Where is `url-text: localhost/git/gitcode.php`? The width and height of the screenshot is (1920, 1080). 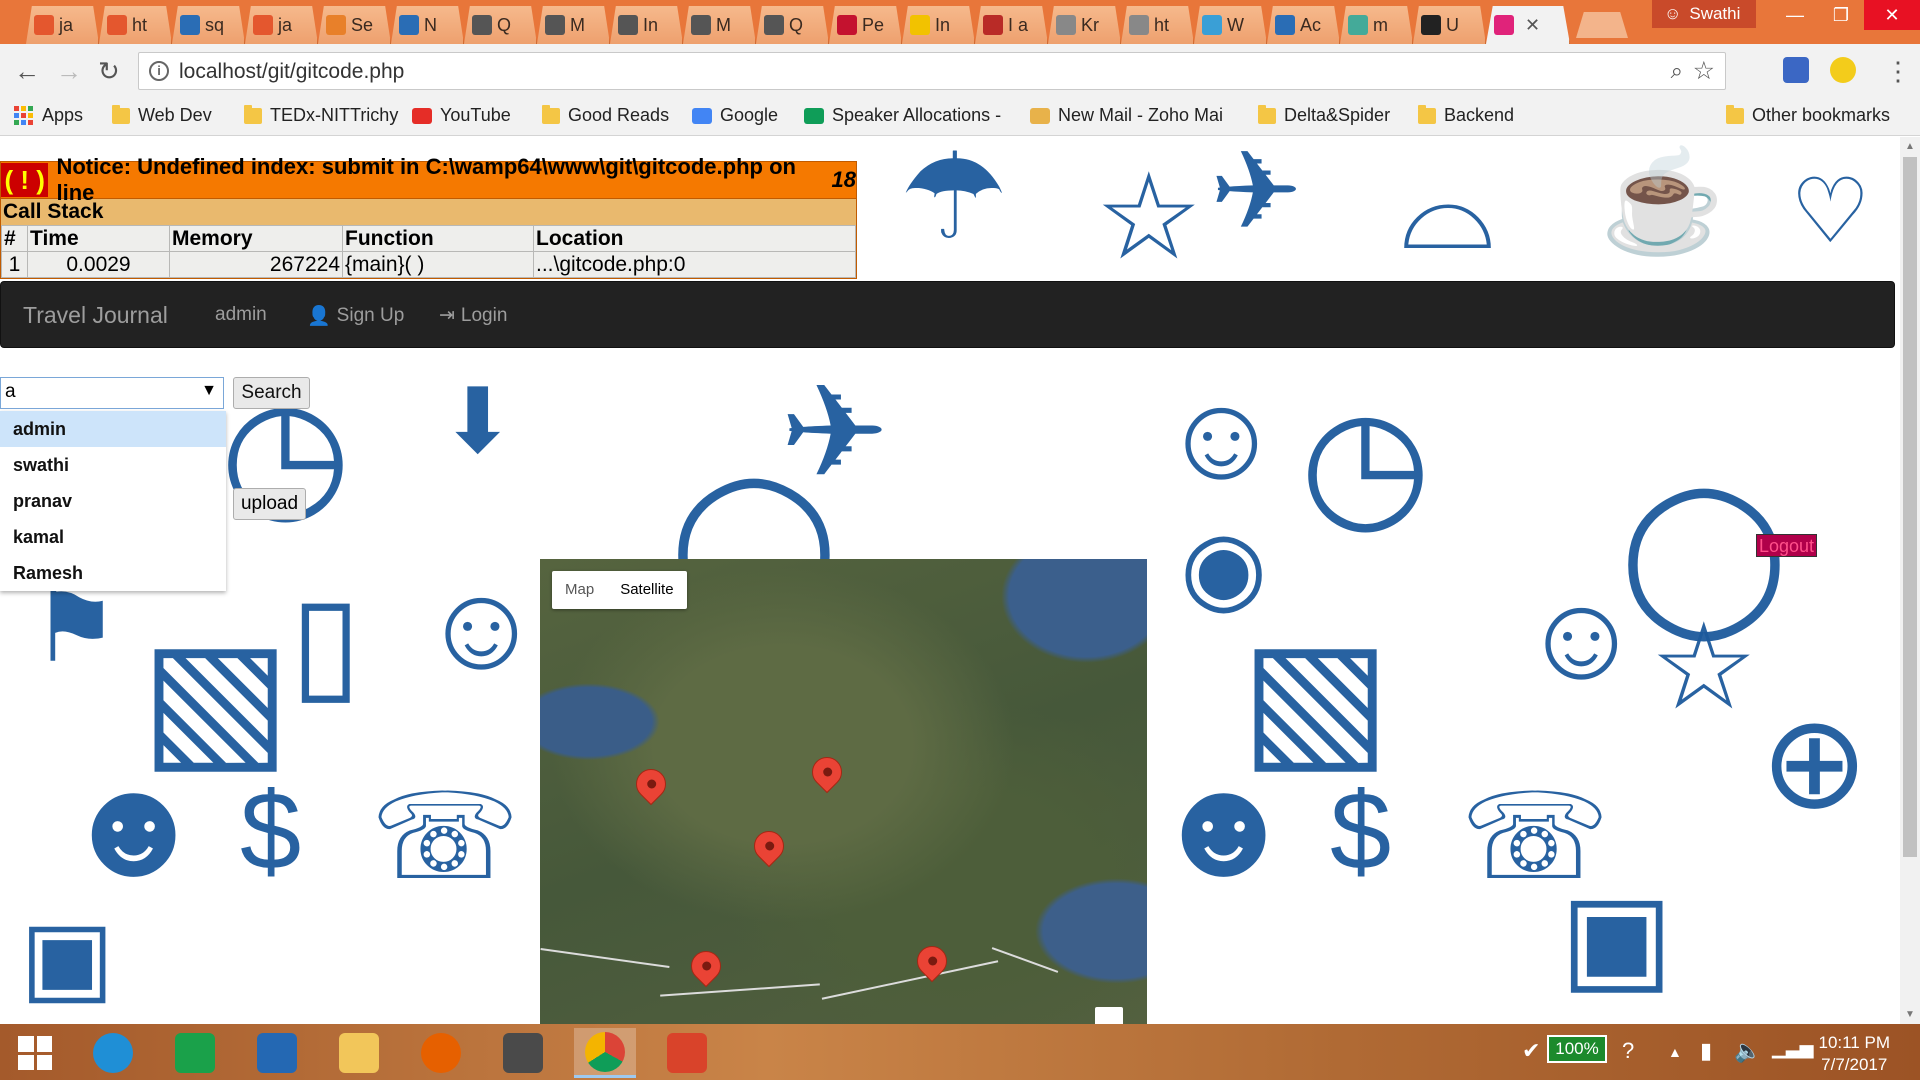
url-text: localhost/git/gitcode.php is located at coordinates (291, 72).